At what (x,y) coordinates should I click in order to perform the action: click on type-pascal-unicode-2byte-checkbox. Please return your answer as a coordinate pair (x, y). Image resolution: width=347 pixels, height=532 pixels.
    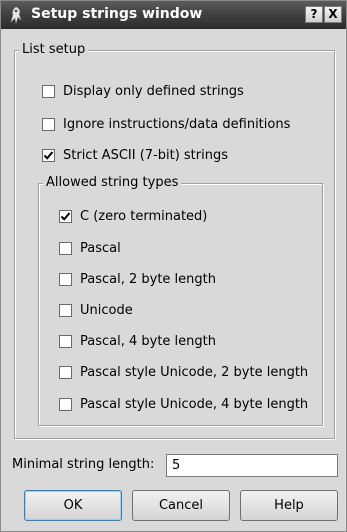
    Looking at the image, I should click on (65, 372).